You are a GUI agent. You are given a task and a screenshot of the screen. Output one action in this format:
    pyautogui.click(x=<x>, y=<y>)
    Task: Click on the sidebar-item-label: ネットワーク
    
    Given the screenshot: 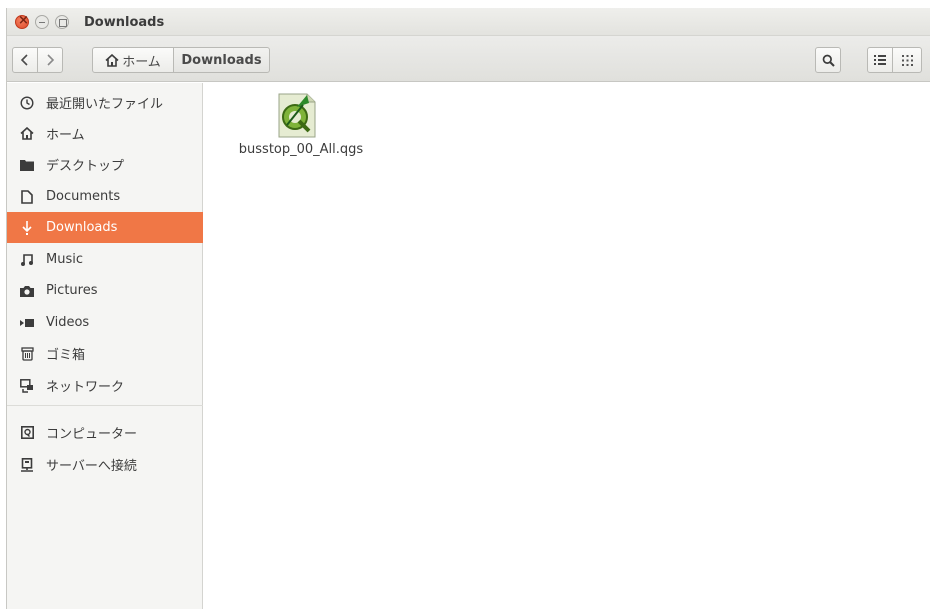 What is the action you would take?
    pyautogui.click(x=85, y=387)
    